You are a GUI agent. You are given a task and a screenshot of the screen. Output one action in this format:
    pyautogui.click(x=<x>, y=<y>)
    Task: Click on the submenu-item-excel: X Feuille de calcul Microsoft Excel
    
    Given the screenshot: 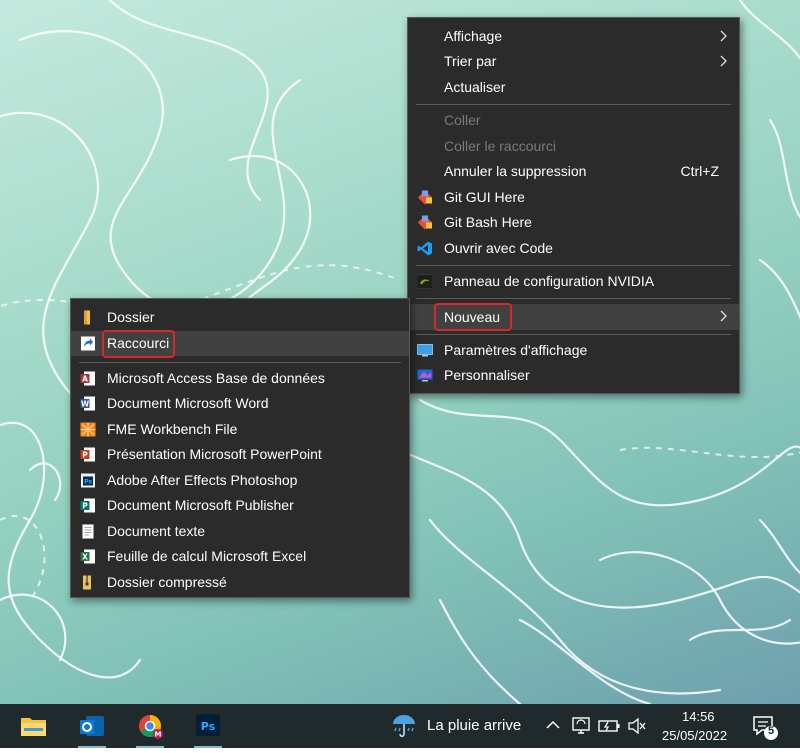 What is the action you would take?
    pyautogui.click(x=240, y=556)
    